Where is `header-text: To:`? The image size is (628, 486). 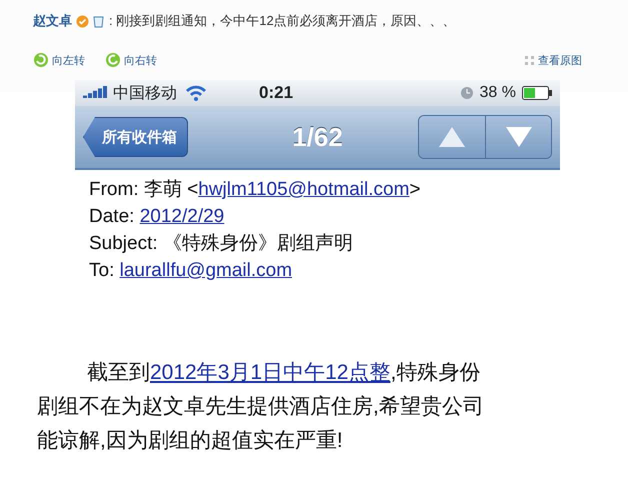 header-text: To: is located at coordinates (102, 271).